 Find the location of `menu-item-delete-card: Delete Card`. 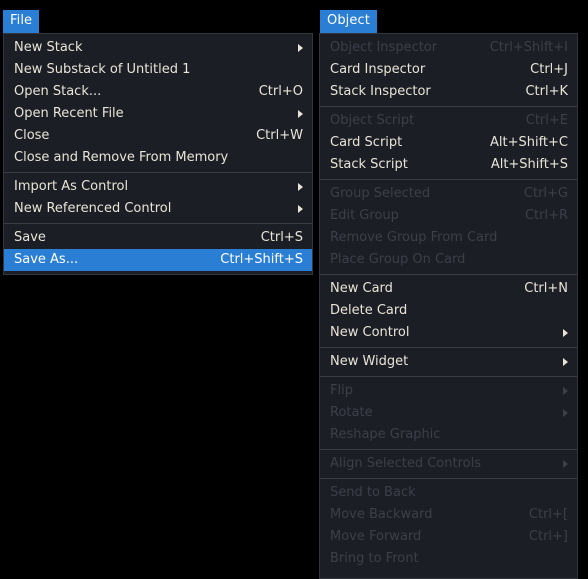

menu-item-delete-card: Delete Card is located at coordinates (448, 311).